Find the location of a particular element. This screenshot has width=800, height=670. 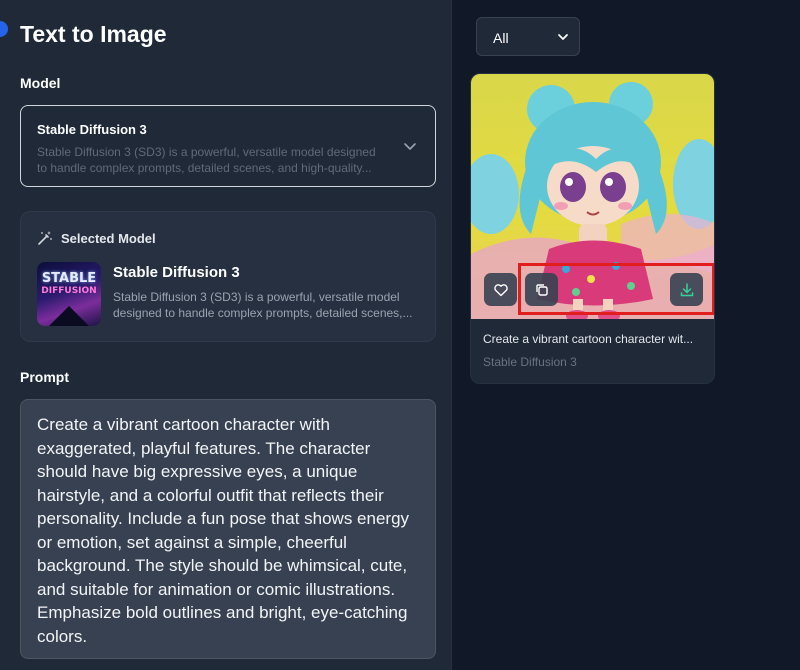

page-title: Text to Image is located at coordinates (93, 34).